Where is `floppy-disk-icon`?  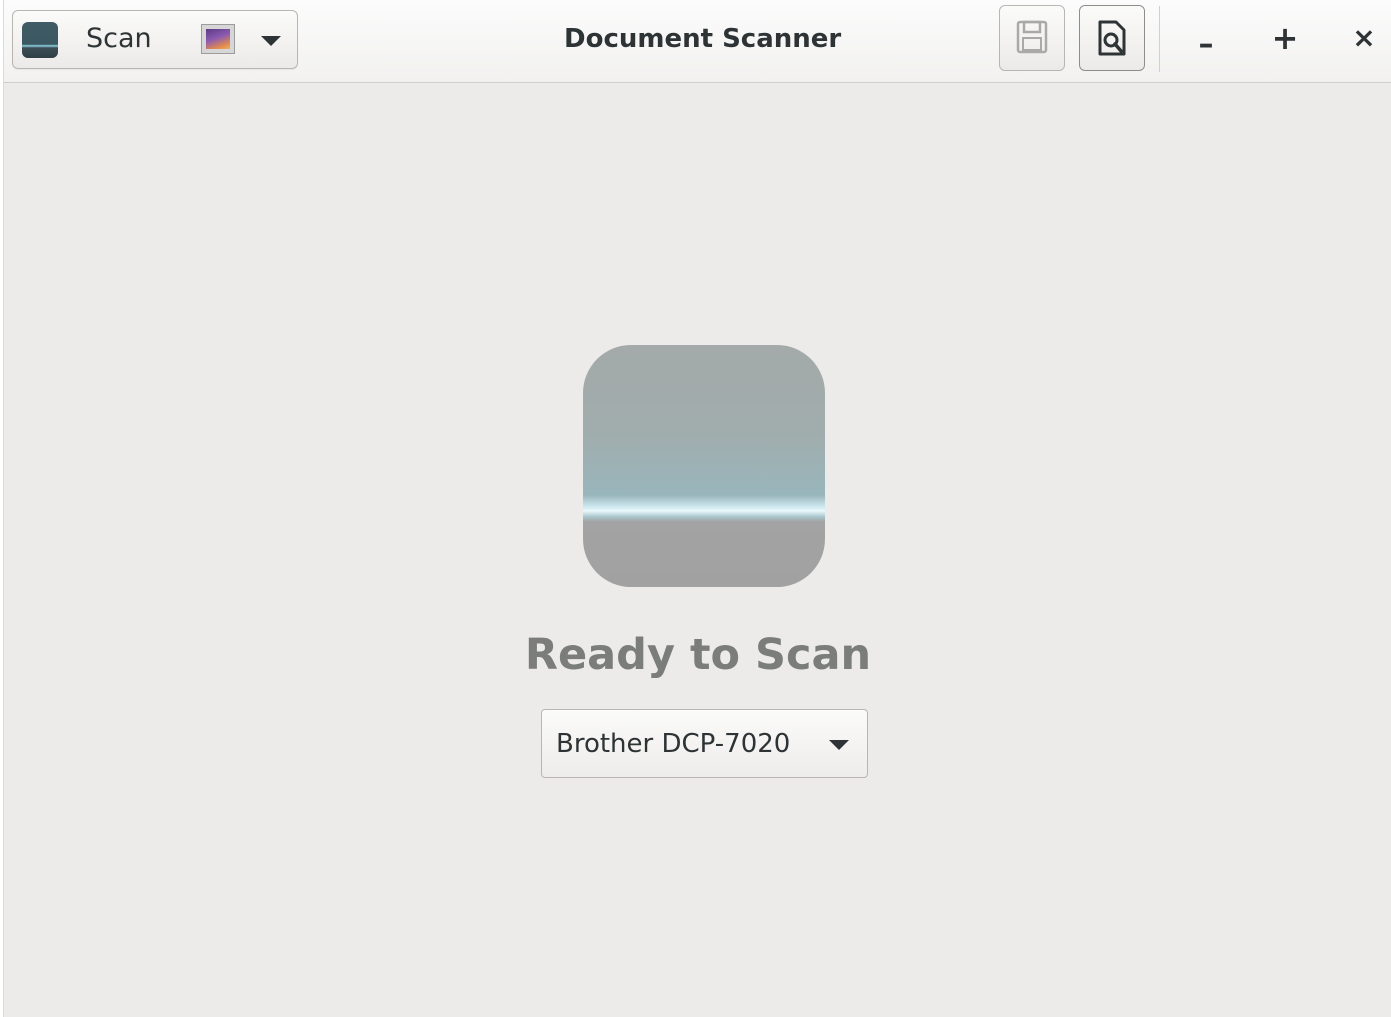 floppy-disk-icon is located at coordinates (1032, 37).